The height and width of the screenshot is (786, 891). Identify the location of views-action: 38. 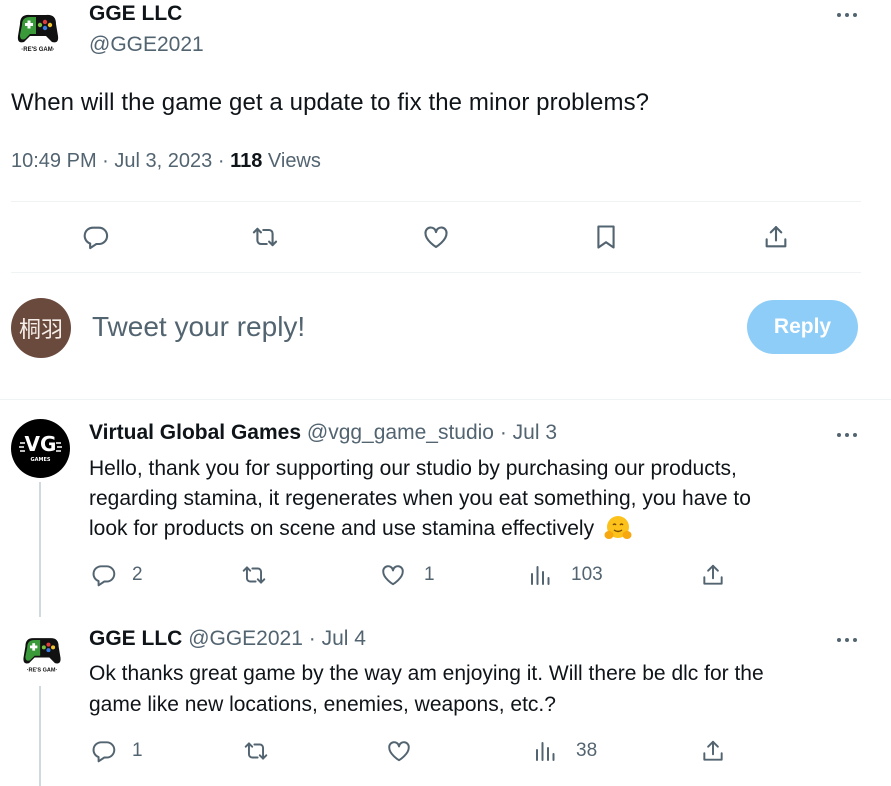
(565, 751).